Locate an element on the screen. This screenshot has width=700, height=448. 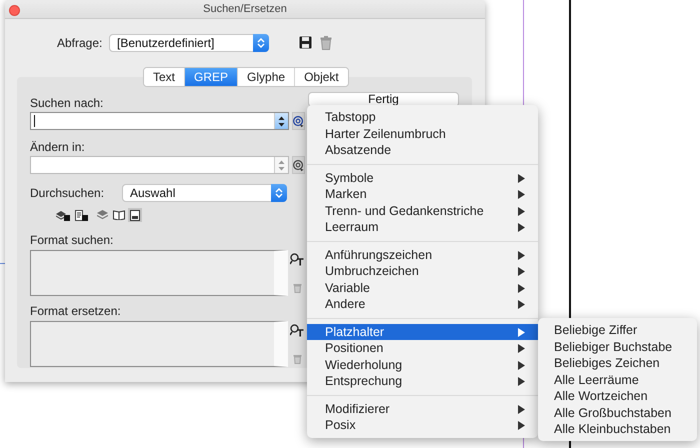
save-icon is located at coordinates (305, 42).